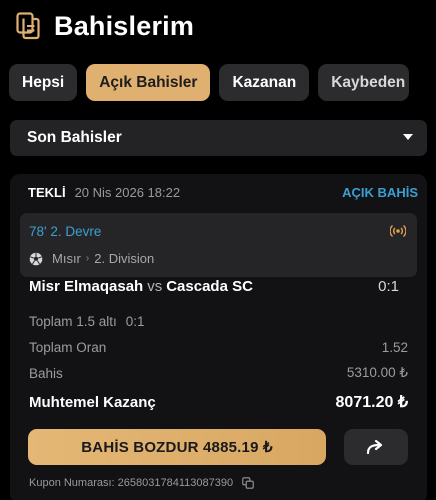 This screenshot has width=436, height=500. Describe the element at coordinates (371, 402) in the screenshot. I see `potential-win-value: 8071.20 ₺` at that location.